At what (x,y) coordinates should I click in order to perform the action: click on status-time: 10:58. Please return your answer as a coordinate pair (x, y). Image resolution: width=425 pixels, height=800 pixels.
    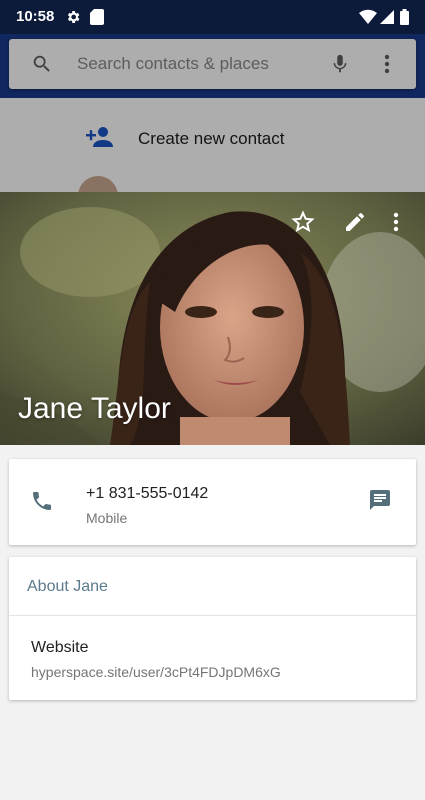
    Looking at the image, I should click on (35, 16).